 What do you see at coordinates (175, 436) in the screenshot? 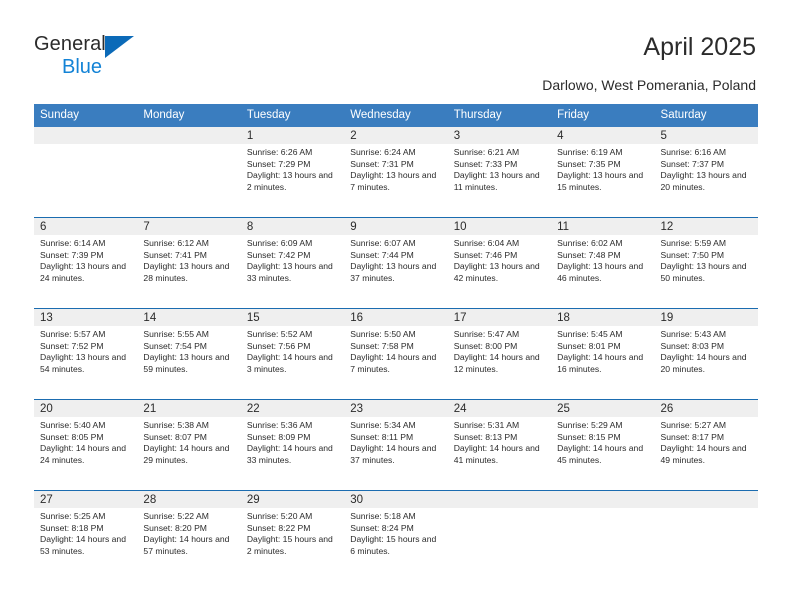
I see `sunset-text: Sunset: 8:07 PM` at bounding box center [175, 436].